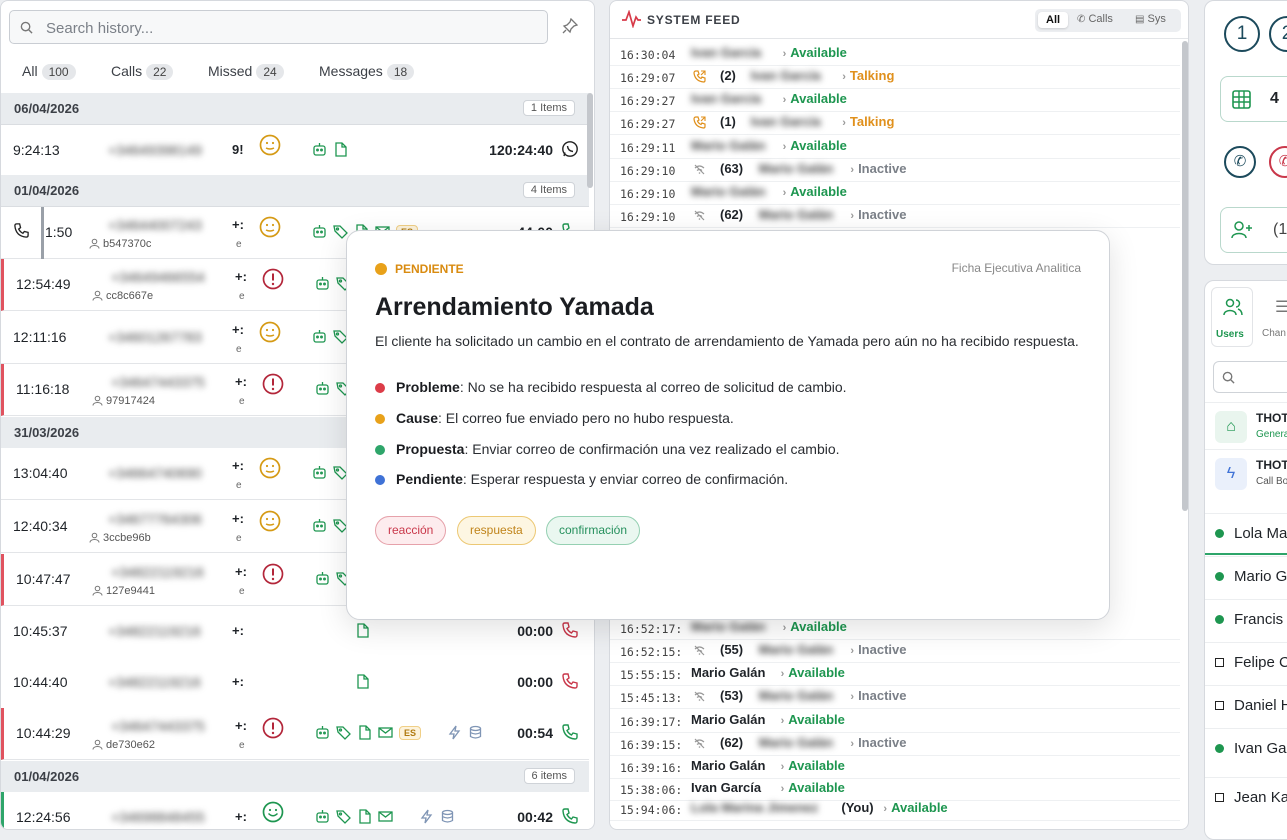  I want to click on feed-line: 16:52:17: Mario Galán › Available, so click(895, 628).